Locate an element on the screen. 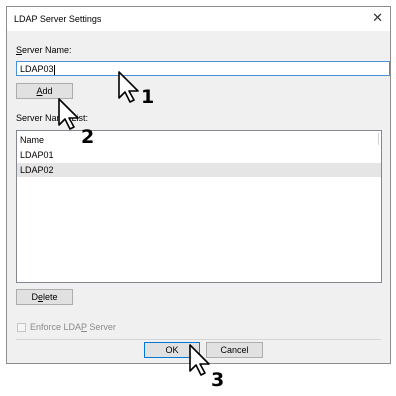 The height and width of the screenshot is (396, 396). text-caret is located at coordinates (54, 69).